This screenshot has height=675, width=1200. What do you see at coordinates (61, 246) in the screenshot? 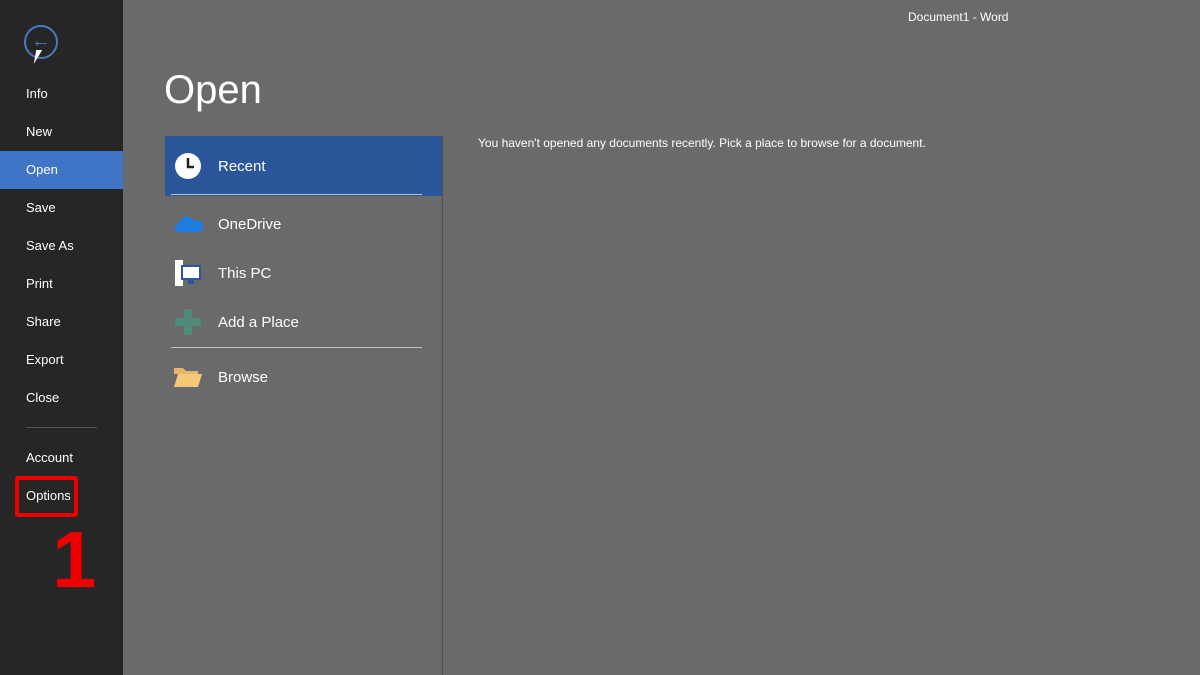
I see `nav-save-as: Save As` at bounding box center [61, 246].